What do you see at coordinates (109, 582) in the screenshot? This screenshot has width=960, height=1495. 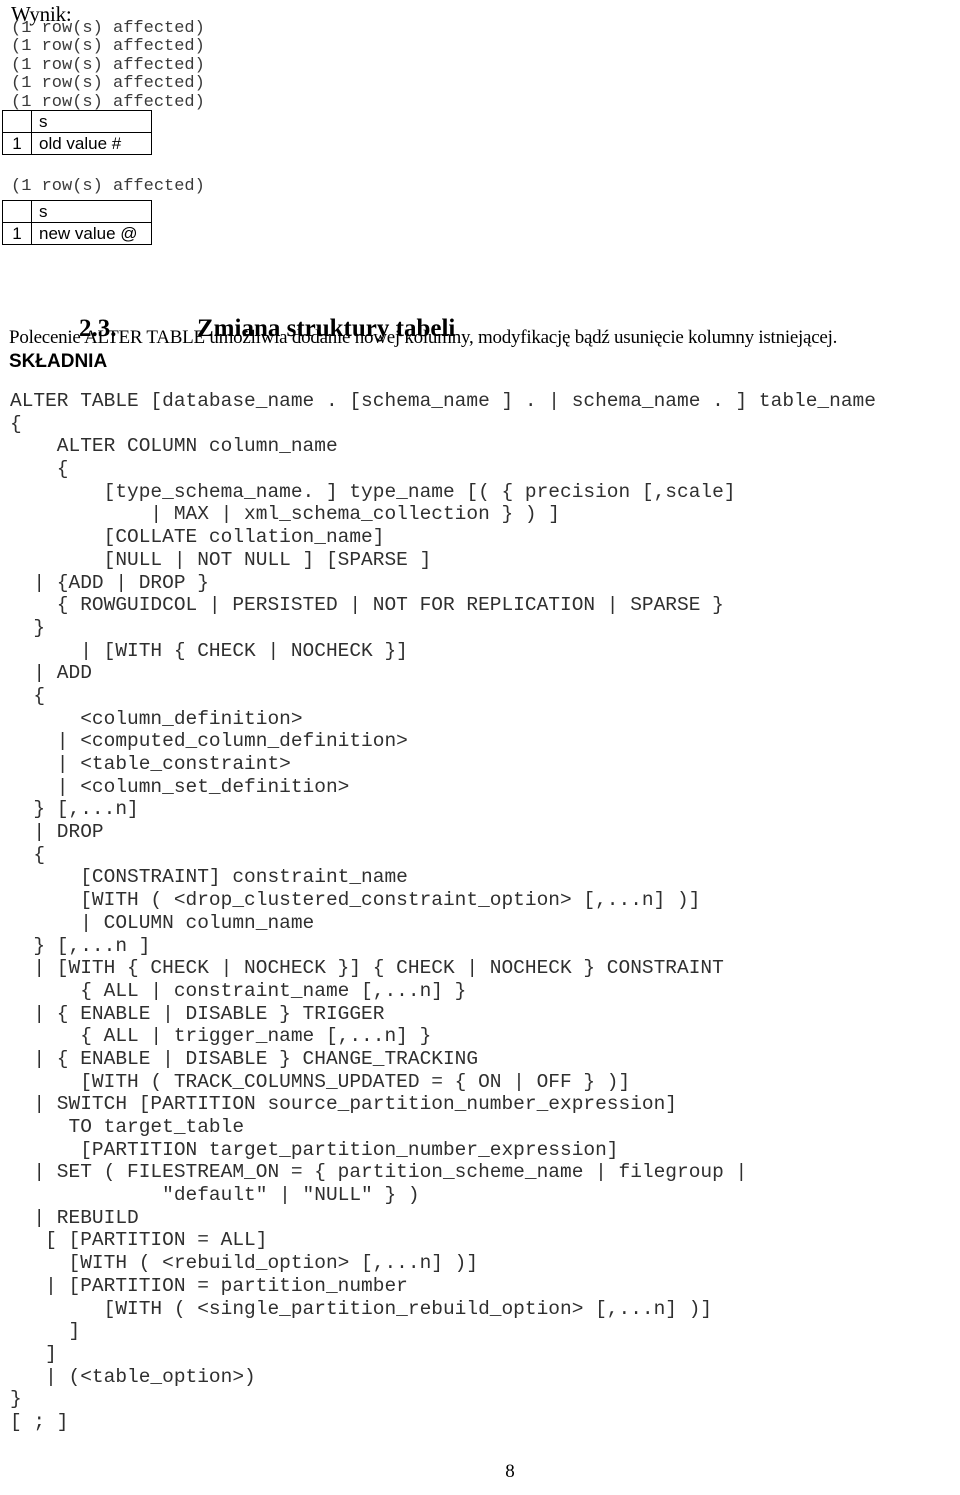 I see `syntax-line: | {ADD | DROP }` at bounding box center [109, 582].